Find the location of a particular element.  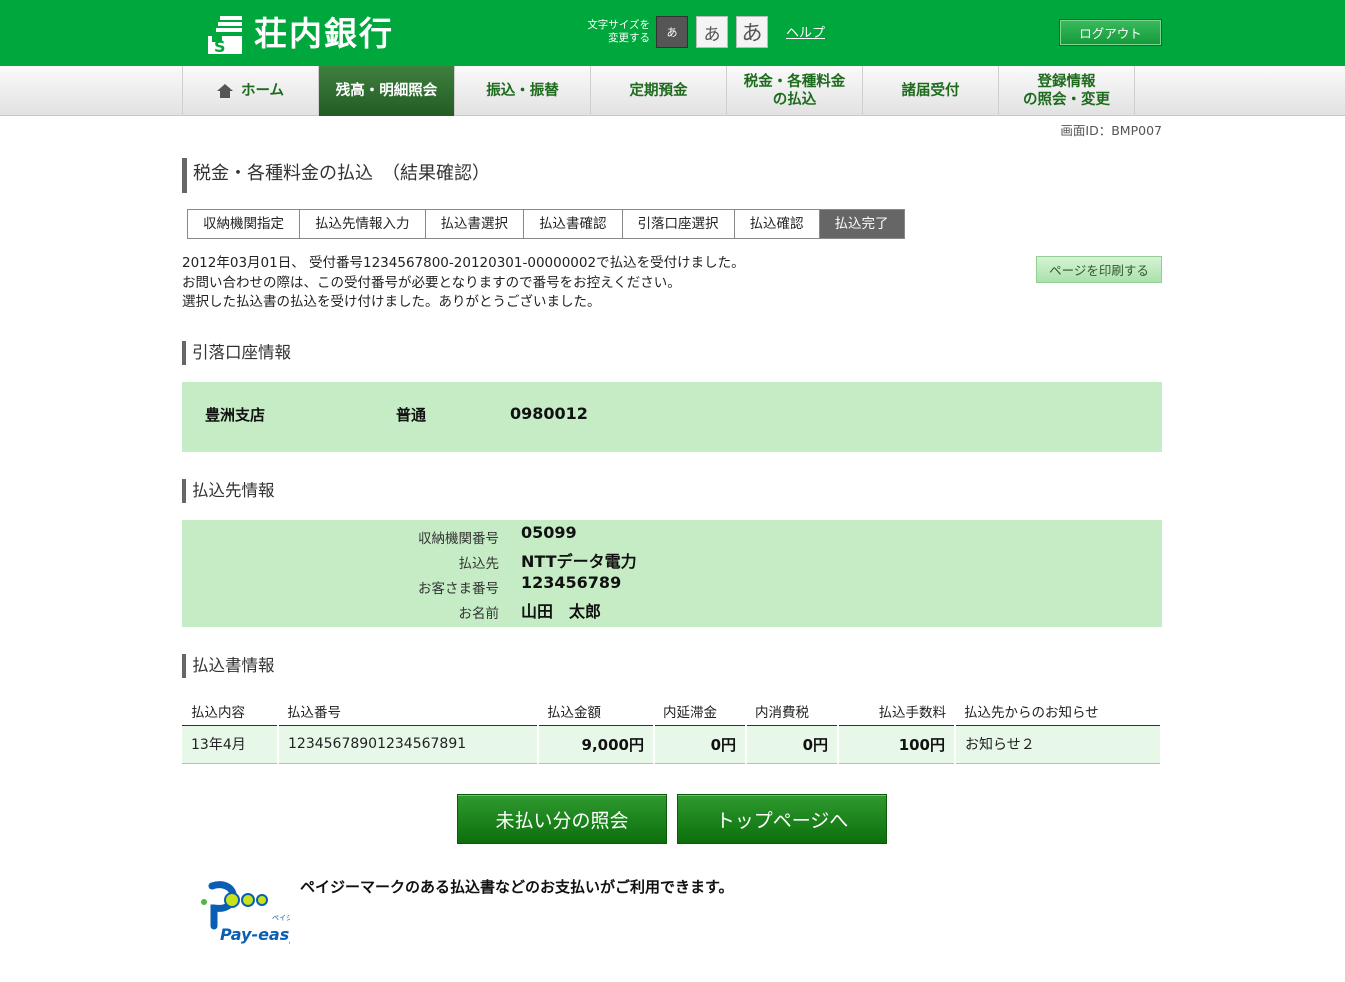

bank-name: 荘内銀行 is located at coordinates (324, 33).